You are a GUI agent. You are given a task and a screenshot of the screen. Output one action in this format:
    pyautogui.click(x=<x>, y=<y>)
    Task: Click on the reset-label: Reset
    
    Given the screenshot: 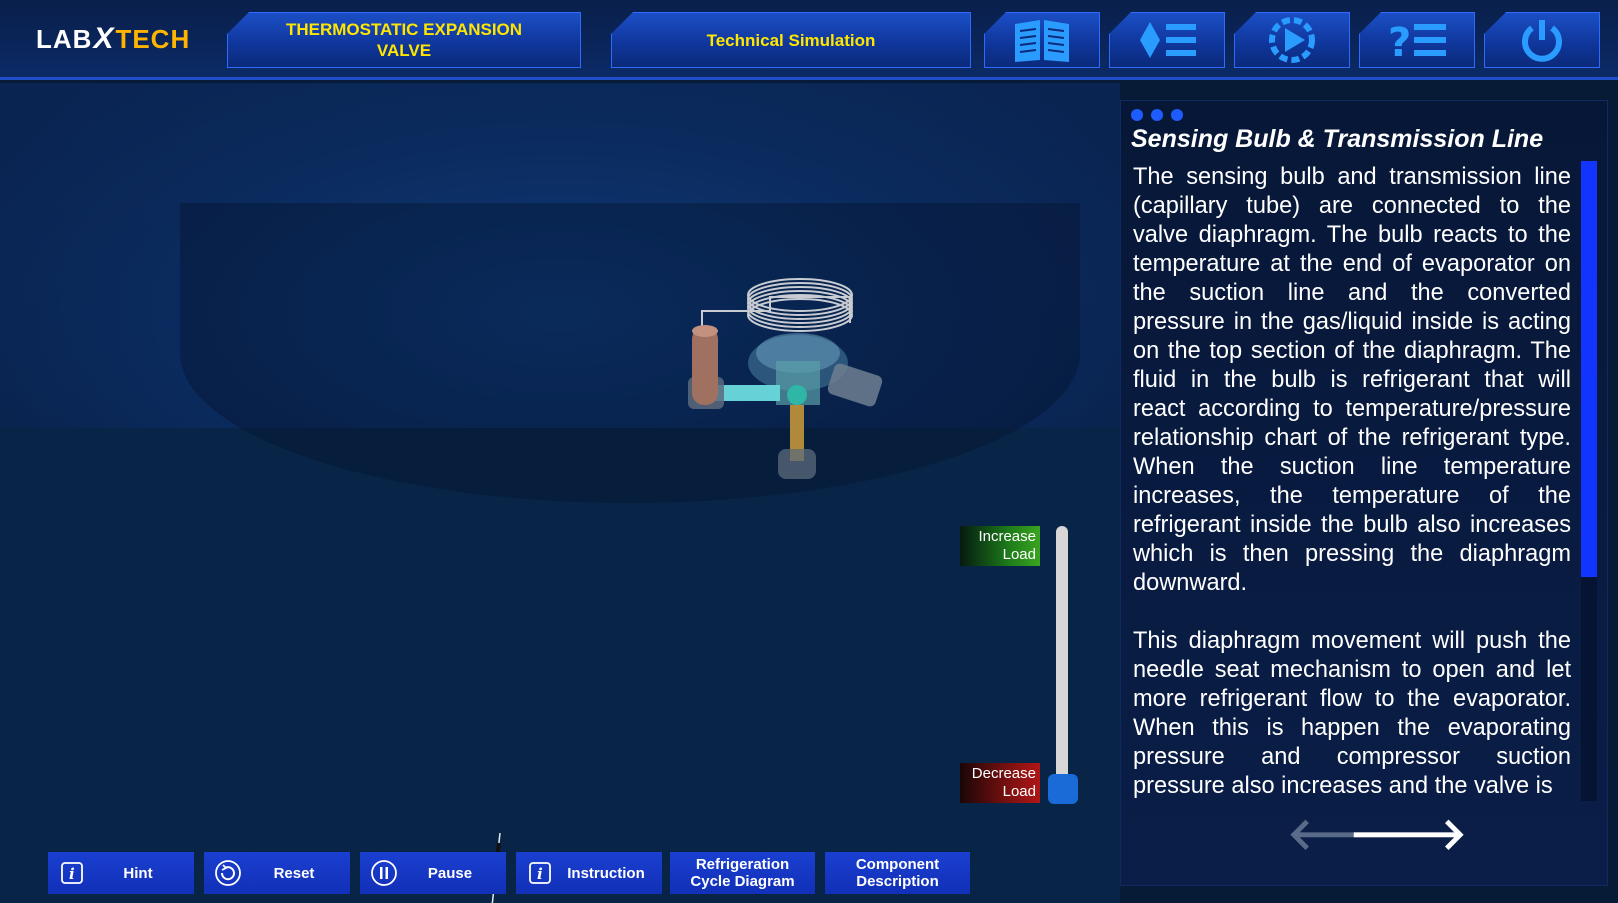 What is the action you would take?
    pyautogui.click(x=294, y=873)
    